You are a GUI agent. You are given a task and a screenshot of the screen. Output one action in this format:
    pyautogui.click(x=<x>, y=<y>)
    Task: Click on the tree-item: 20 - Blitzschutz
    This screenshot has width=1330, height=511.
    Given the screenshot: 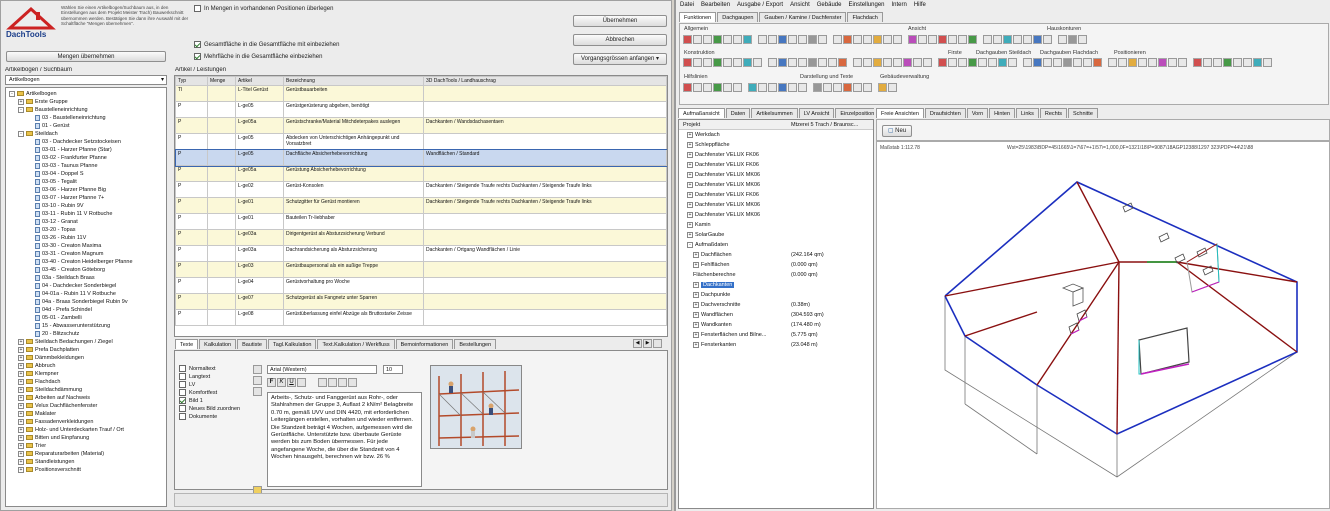 What is the action you would take?
    pyautogui.click(x=87, y=334)
    